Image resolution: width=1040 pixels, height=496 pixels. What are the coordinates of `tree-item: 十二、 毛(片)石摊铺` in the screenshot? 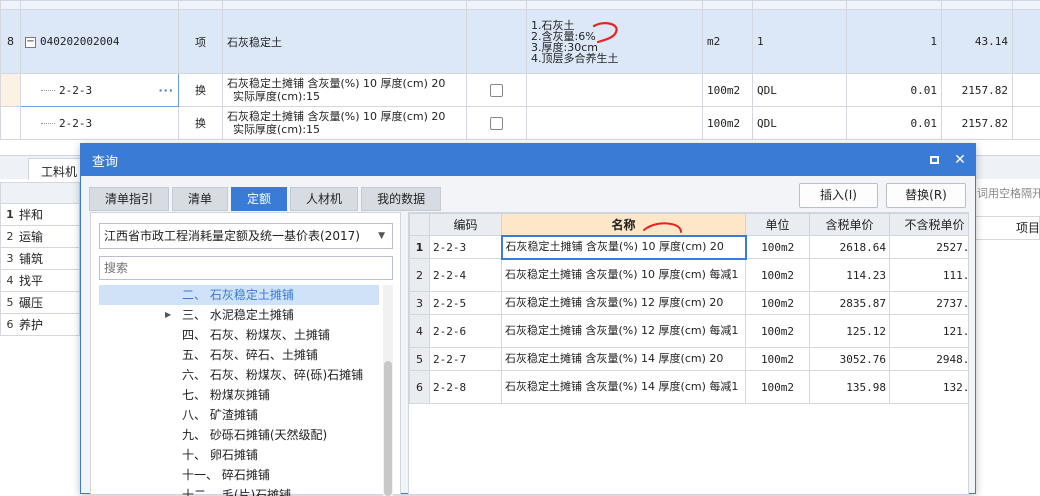 It's located at (239, 490).